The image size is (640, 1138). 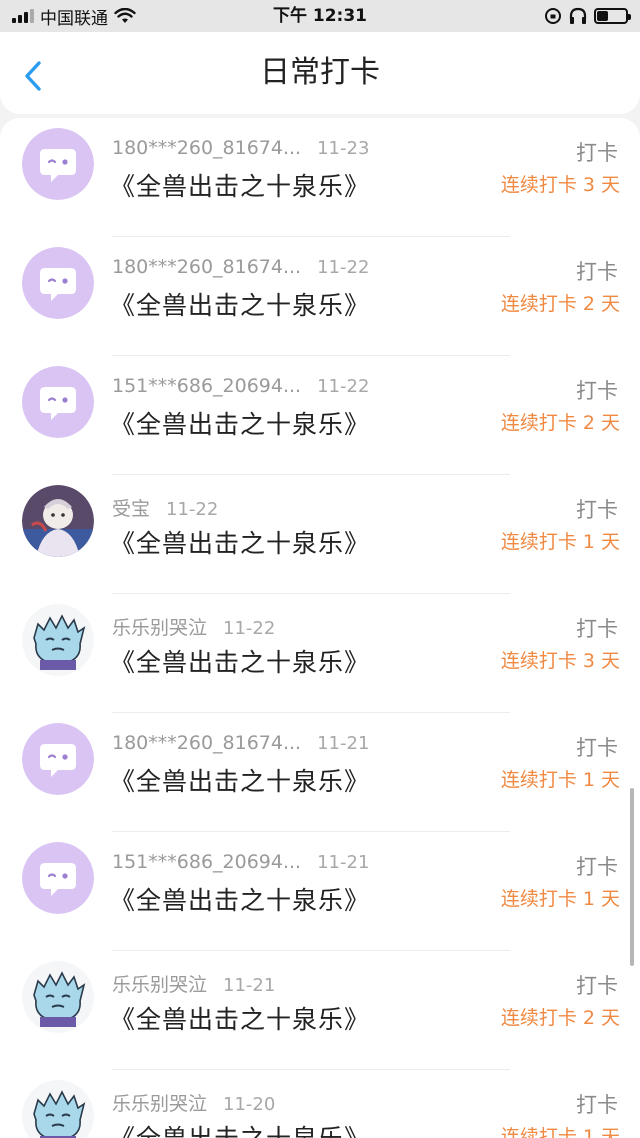 I want to click on chevron-left-icon, so click(x=33, y=76).